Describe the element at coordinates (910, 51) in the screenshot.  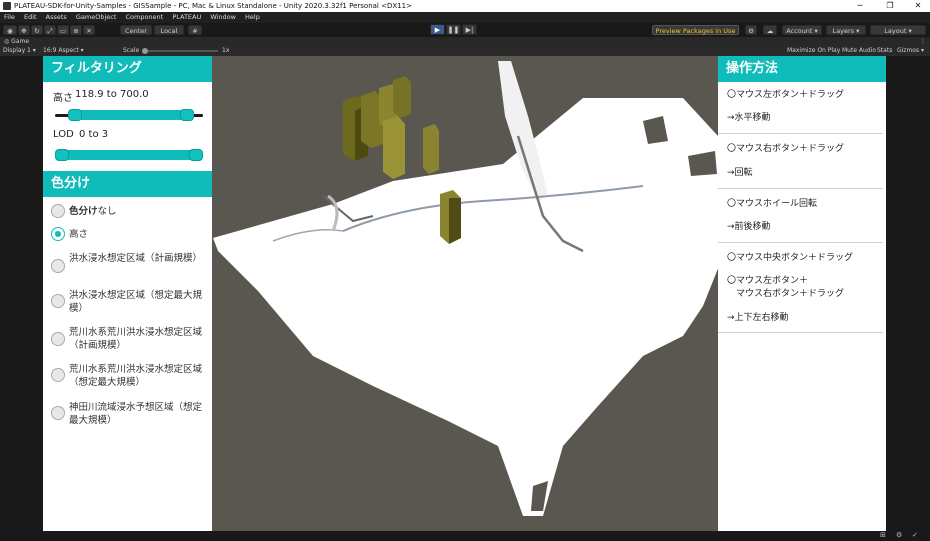
I see `gizmos-dropdown: Gizmos ▾` at that location.